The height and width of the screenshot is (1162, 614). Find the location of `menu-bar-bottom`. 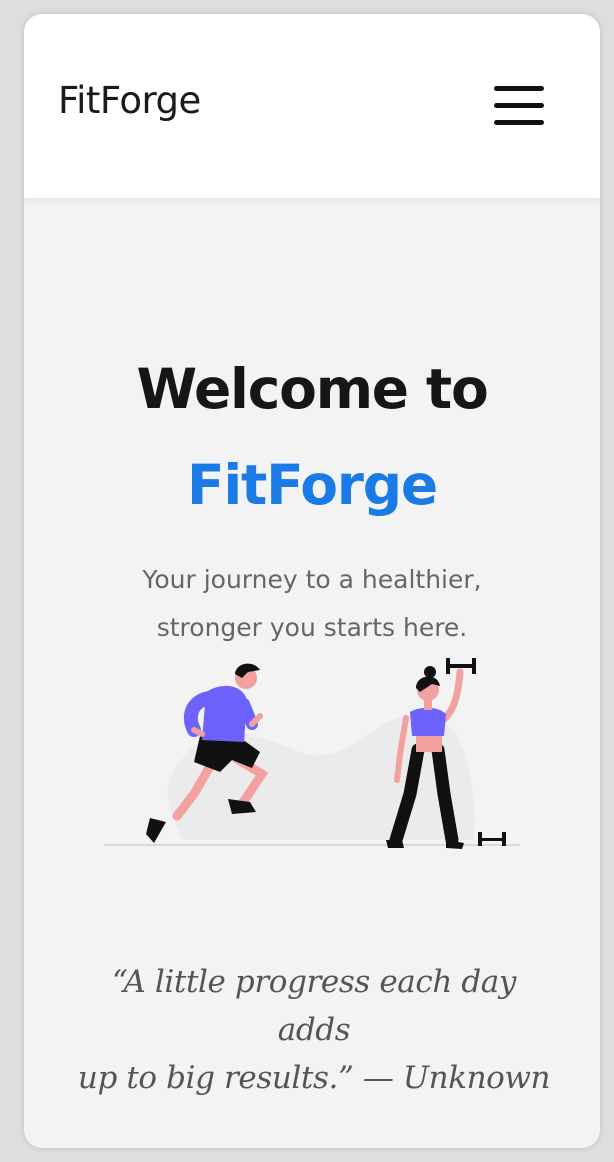

menu-bar-bottom is located at coordinates (519, 122).